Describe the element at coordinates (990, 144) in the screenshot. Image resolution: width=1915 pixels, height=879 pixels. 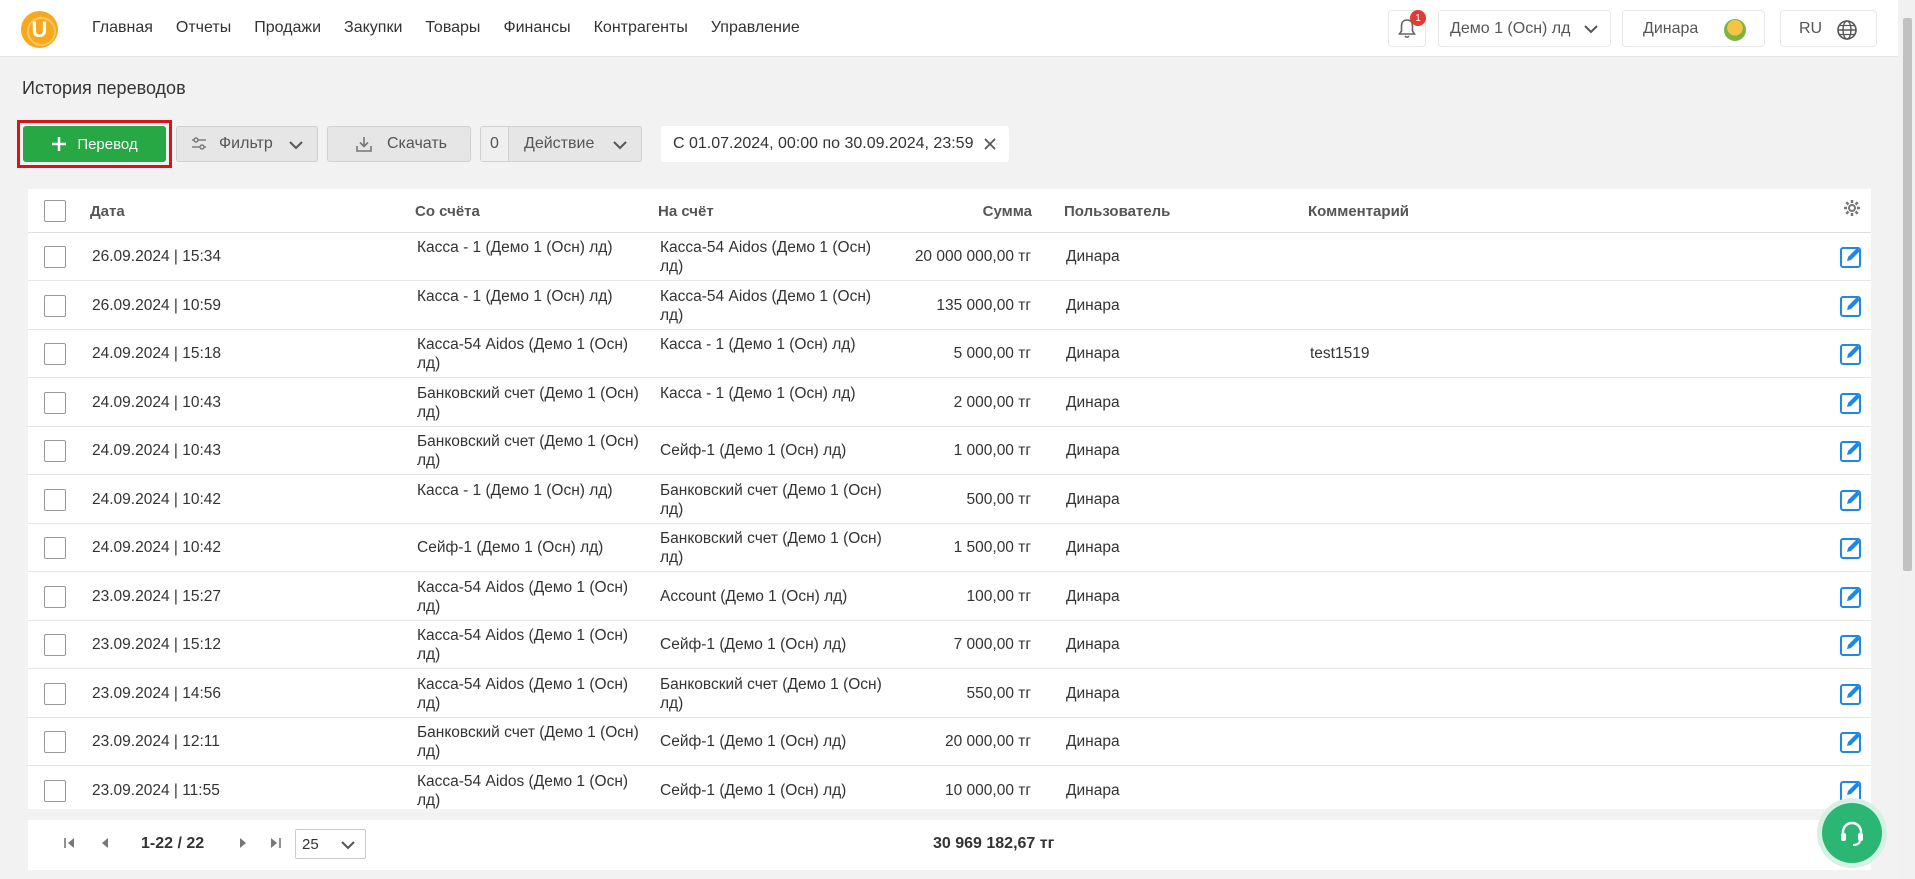
I see `close-icon` at that location.